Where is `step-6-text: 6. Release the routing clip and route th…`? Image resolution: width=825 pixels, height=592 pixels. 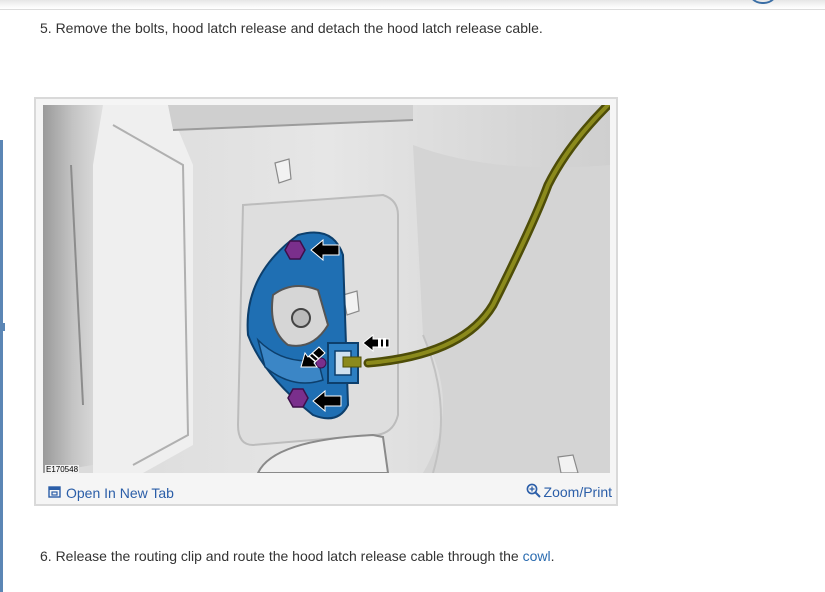
step-6-text: 6. Release the routing clip and route th… is located at coordinates (297, 556).